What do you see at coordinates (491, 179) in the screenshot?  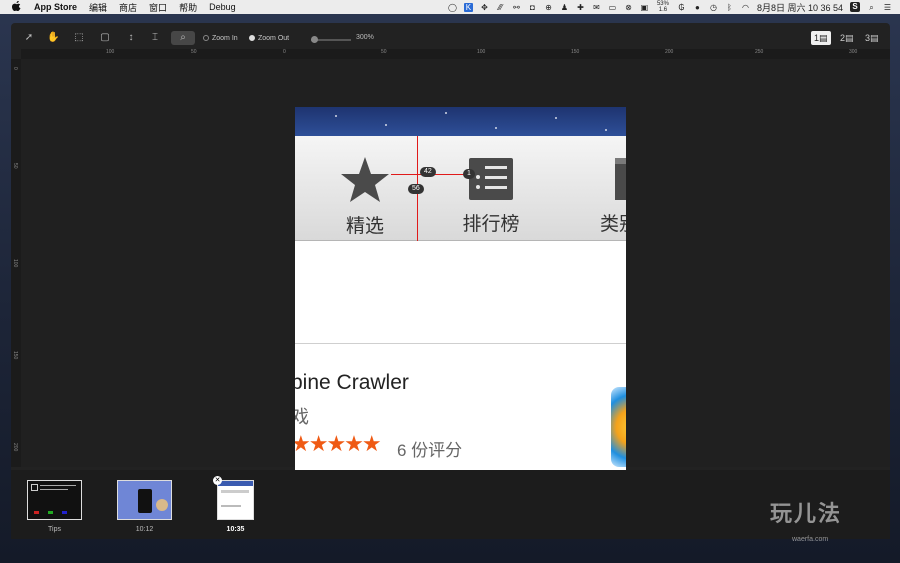 I see `list-icon` at bounding box center [491, 179].